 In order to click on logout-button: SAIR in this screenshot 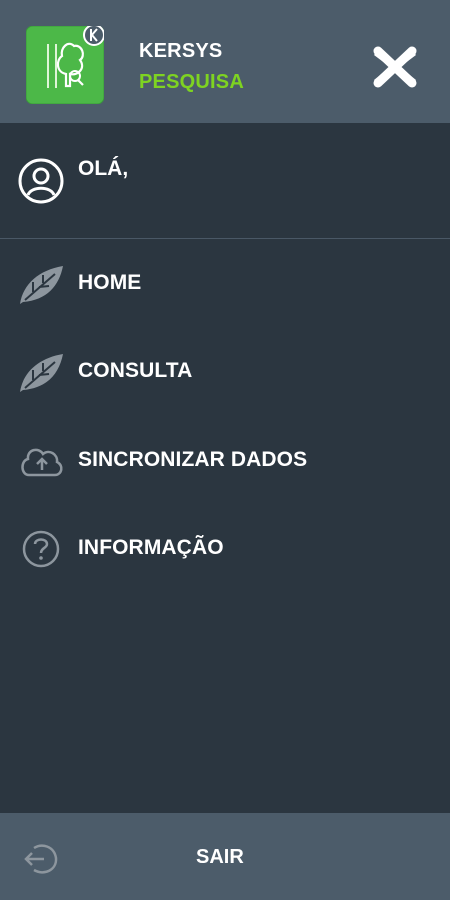, I will do `click(225, 856)`.